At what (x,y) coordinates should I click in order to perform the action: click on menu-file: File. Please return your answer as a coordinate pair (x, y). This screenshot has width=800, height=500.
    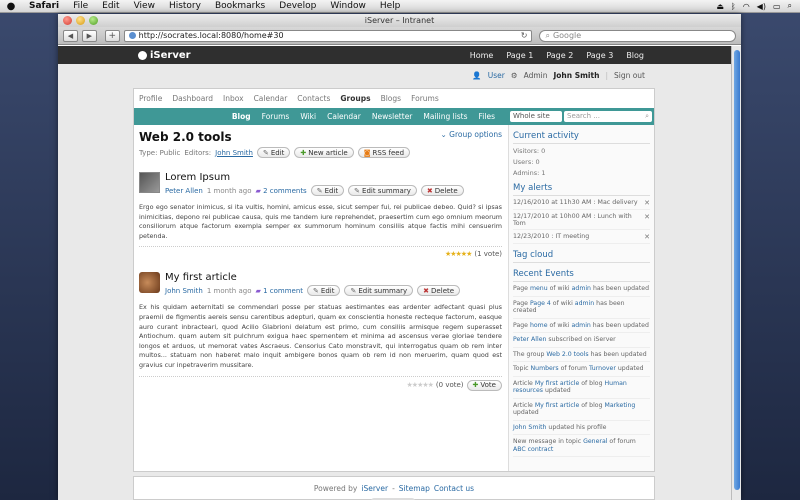
    Looking at the image, I should click on (80, 6).